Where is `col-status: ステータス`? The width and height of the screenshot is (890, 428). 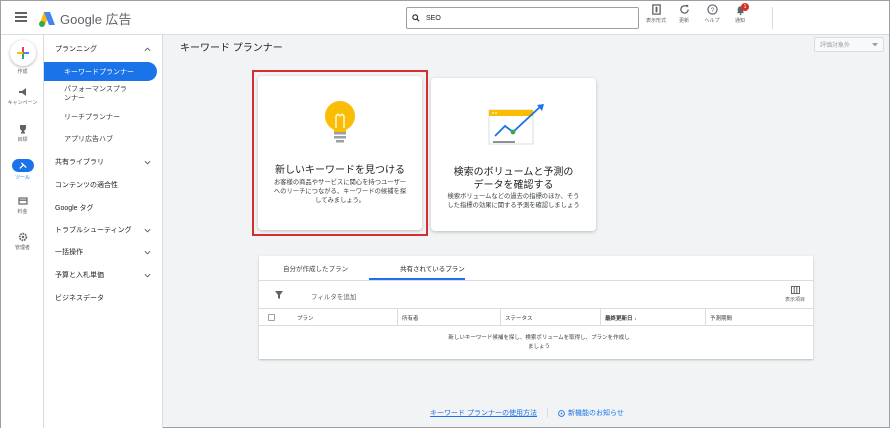
col-status: ステータス is located at coordinates (519, 318).